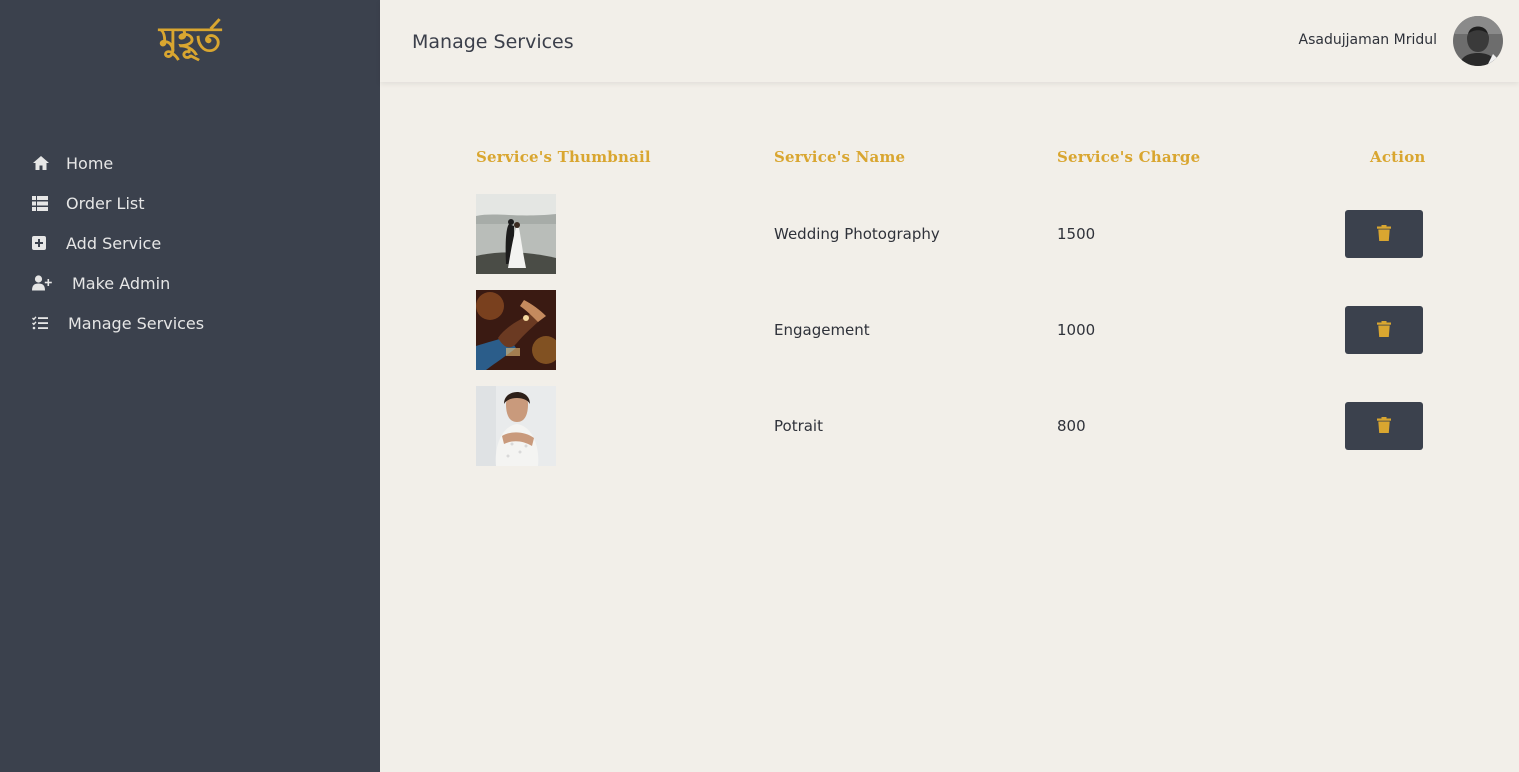 Image resolution: width=1519 pixels, height=772 pixels. What do you see at coordinates (190, 40) in the screenshot?
I see `brand-logo: মুহূর্ত` at bounding box center [190, 40].